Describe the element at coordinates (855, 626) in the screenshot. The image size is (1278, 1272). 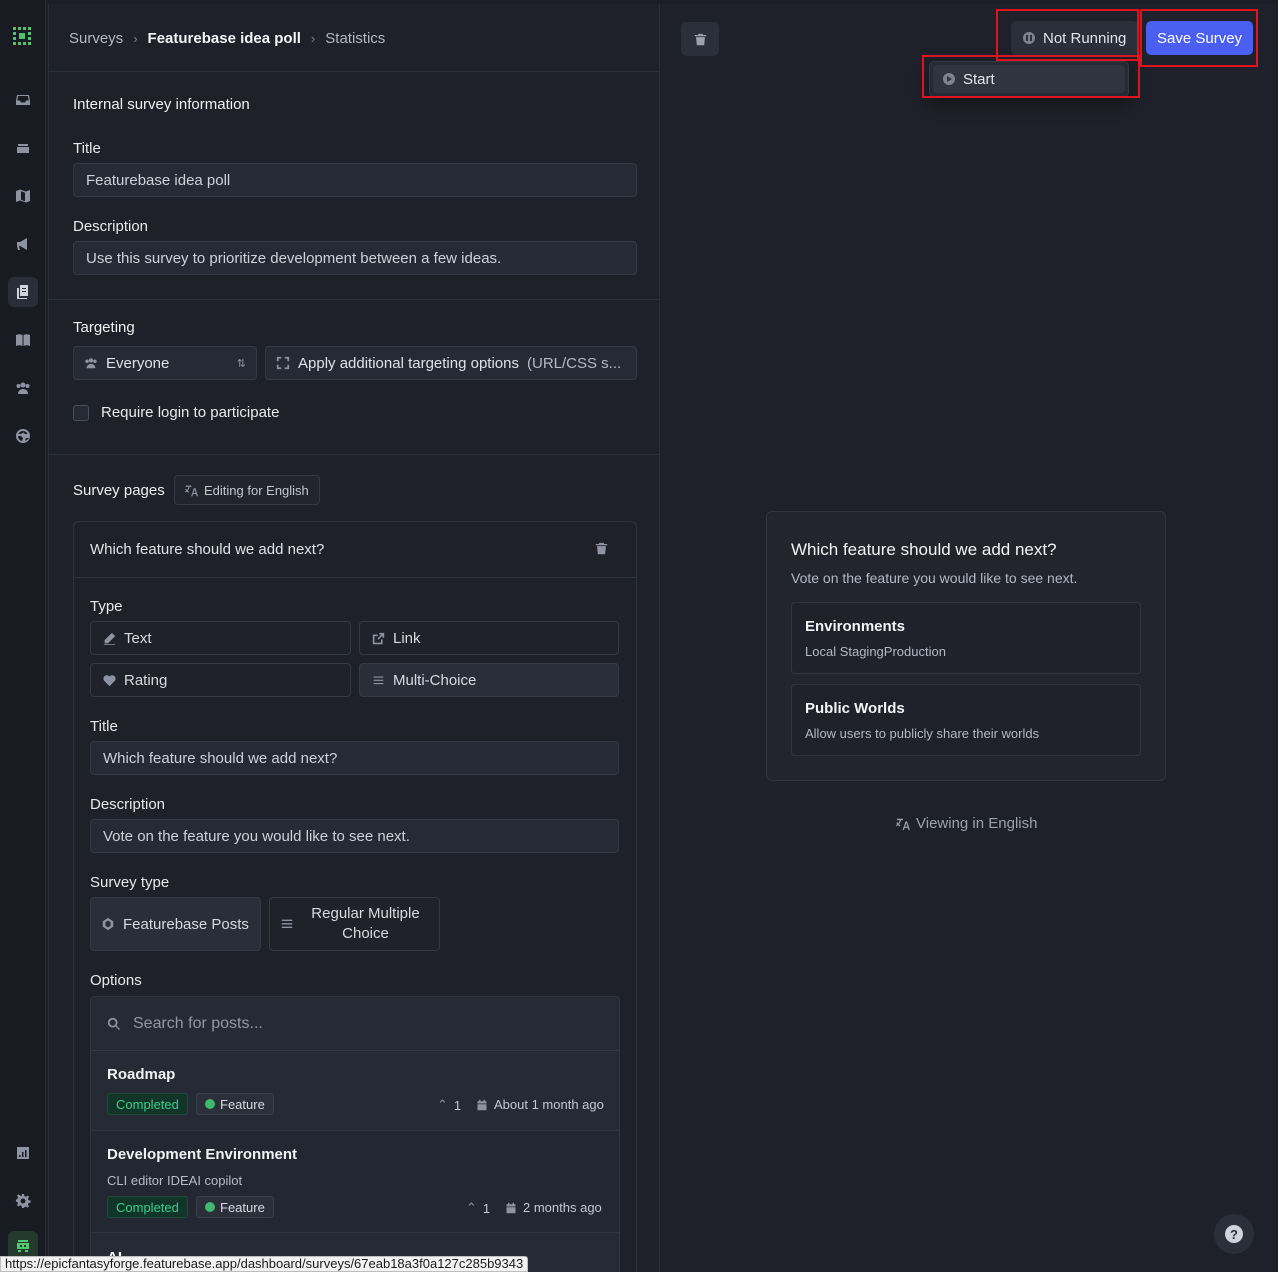
I see `preview-option-title: Environments` at that location.